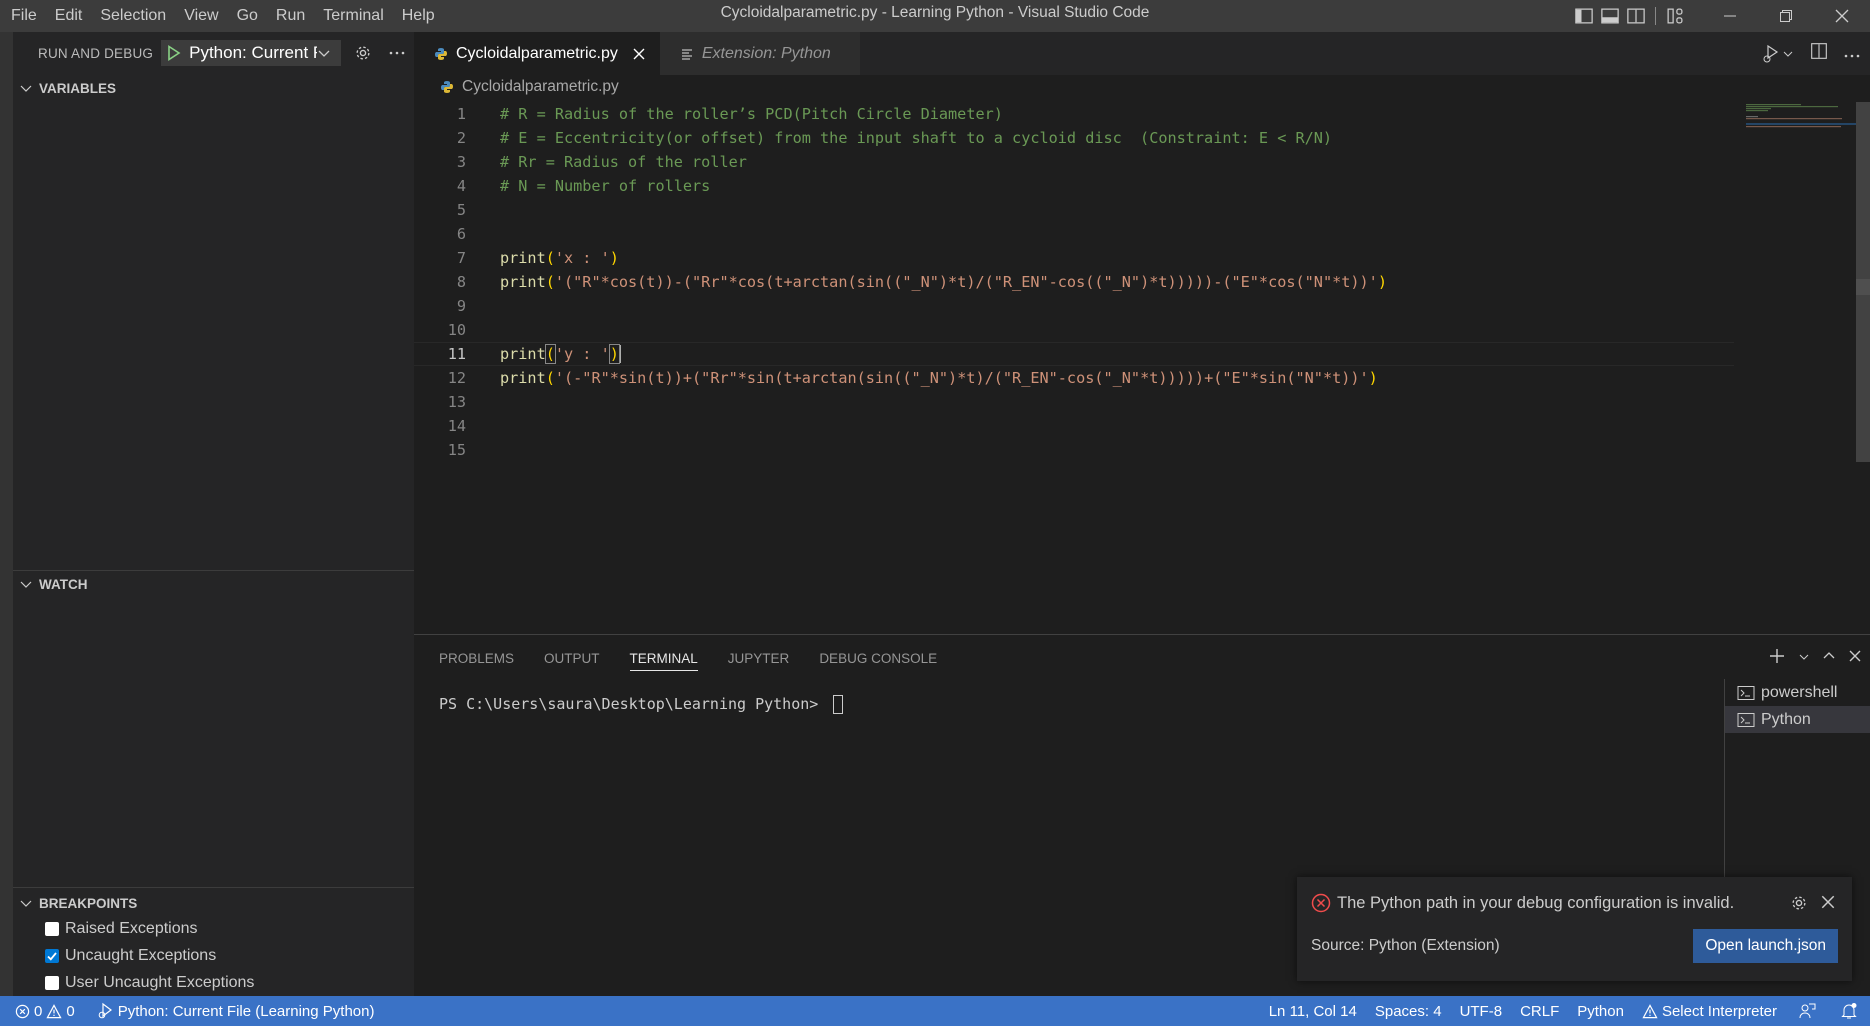 The width and height of the screenshot is (1870, 1026). Describe the element at coordinates (141, 955) in the screenshot. I see `breakpoint-label: Uncaught Exceptions` at that location.